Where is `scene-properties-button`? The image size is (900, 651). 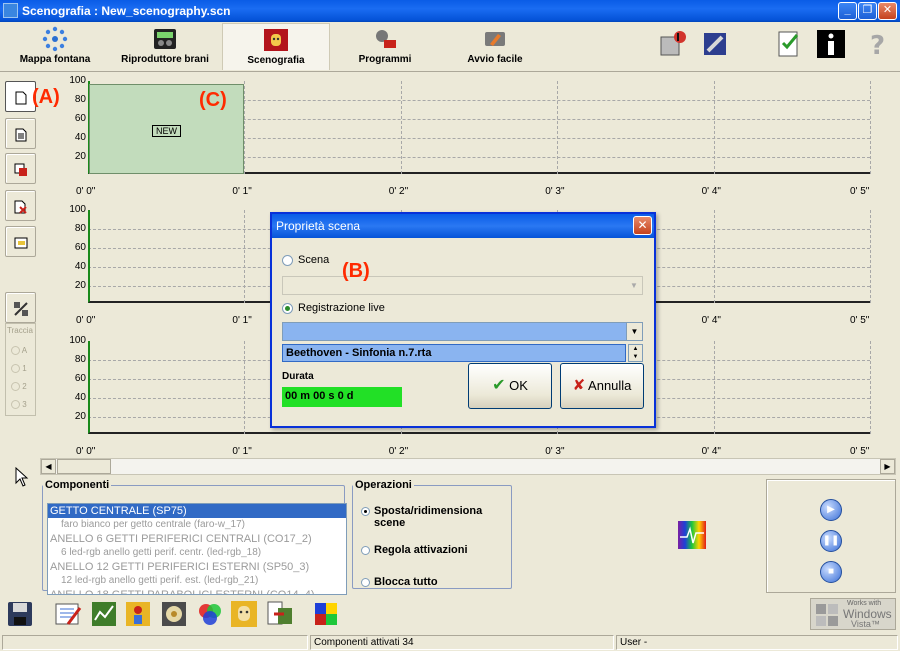 scene-properties-button is located at coordinates (20, 241).